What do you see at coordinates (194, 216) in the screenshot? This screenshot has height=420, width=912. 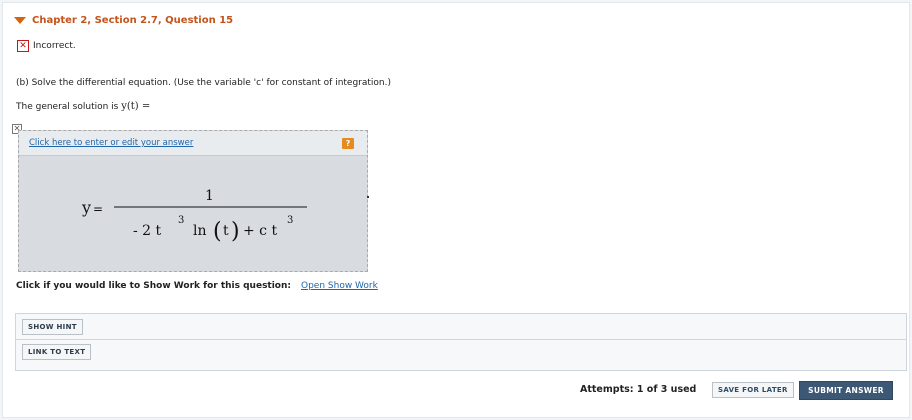 I see `answer-formula: y = 1 - 2 t 3 ln ( t ) + c t 3` at bounding box center [194, 216].